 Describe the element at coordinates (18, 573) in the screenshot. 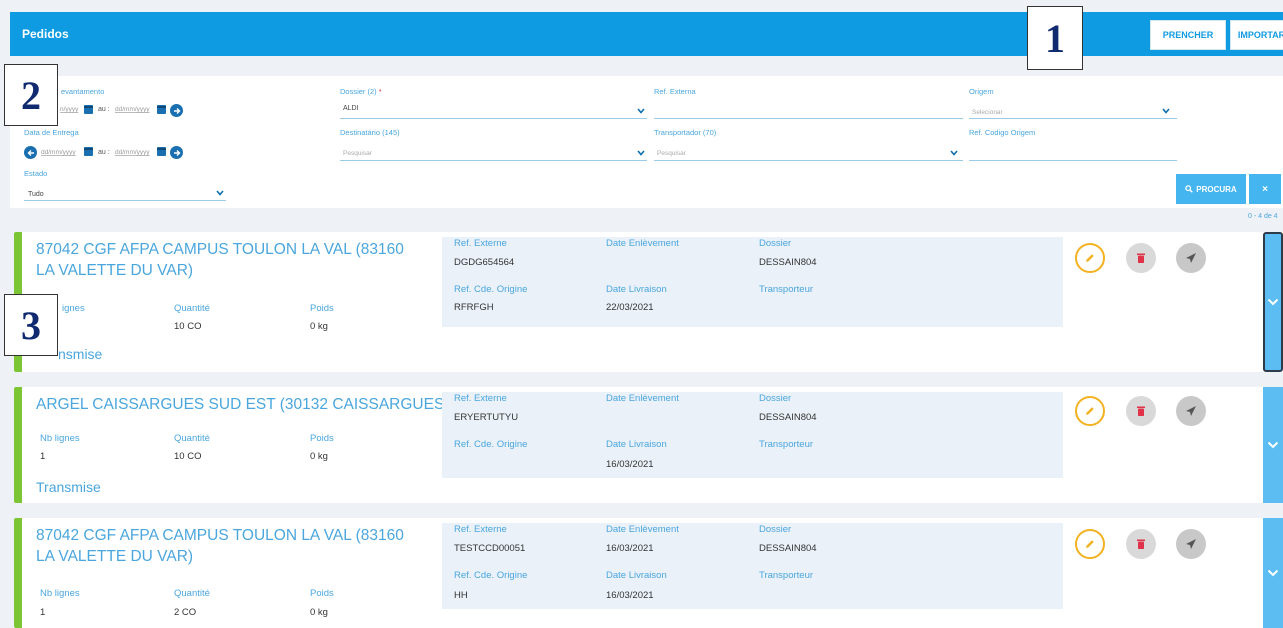

I see `status-accent` at that location.